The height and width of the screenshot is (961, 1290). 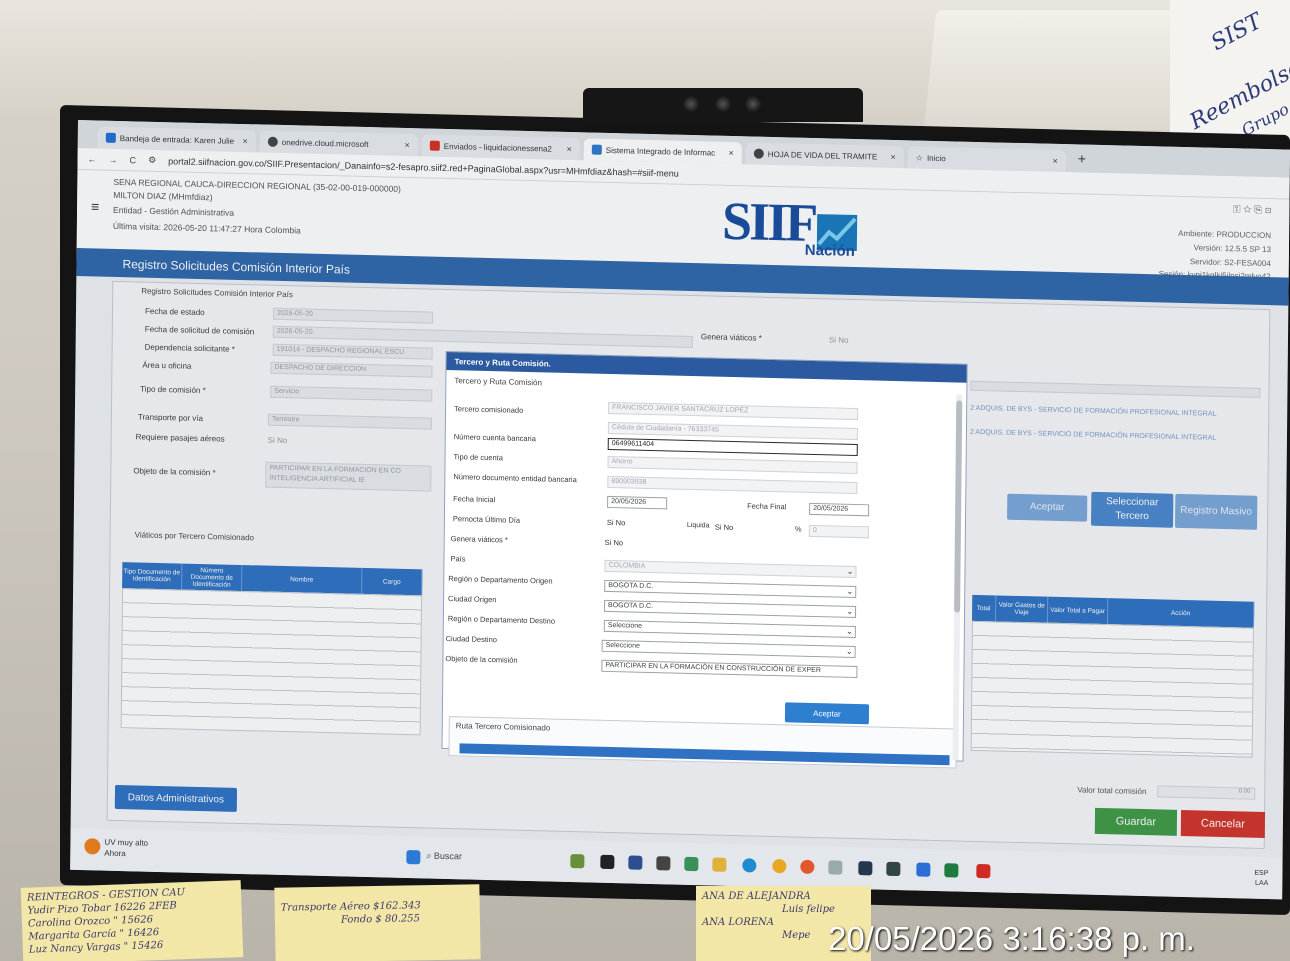 What do you see at coordinates (631, 606) in the screenshot?
I see `ciudad-origen-value: BOGOTA D.C.` at bounding box center [631, 606].